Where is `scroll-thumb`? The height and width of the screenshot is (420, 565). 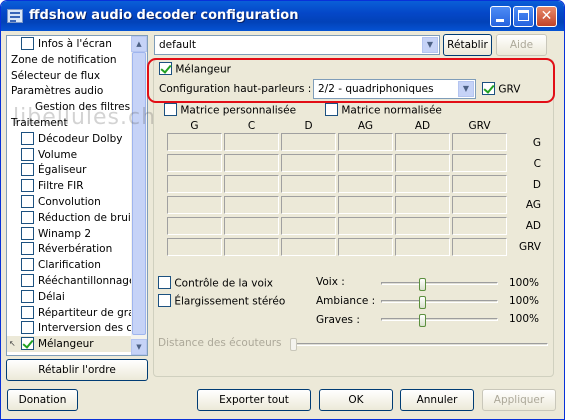 scroll-thumb is located at coordinates (139, 193).